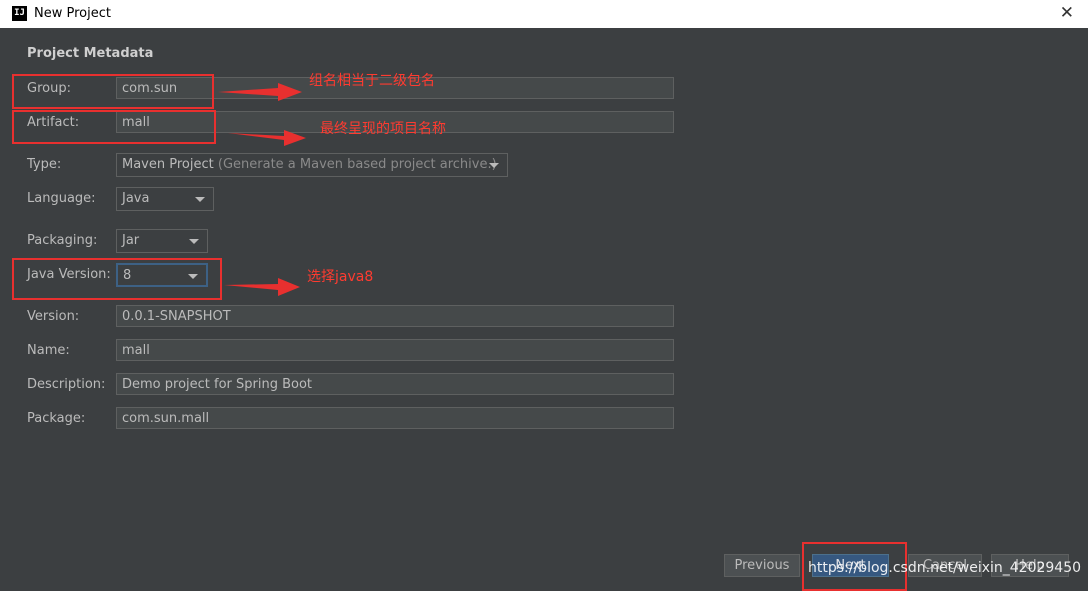 Image resolution: width=1088 pixels, height=591 pixels. What do you see at coordinates (945, 568) in the screenshot?
I see `watermark-text: https://blog.csdn.net/weixin_42029450` at bounding box center [945, 568].